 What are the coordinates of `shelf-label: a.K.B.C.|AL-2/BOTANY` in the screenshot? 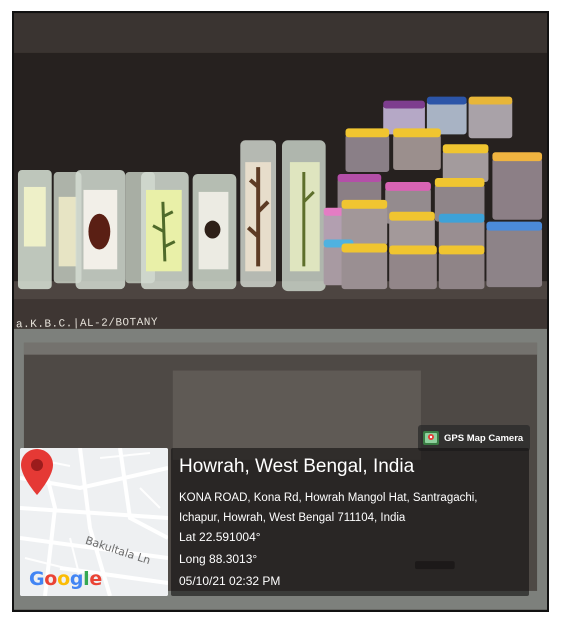 It's located at (87, 324).